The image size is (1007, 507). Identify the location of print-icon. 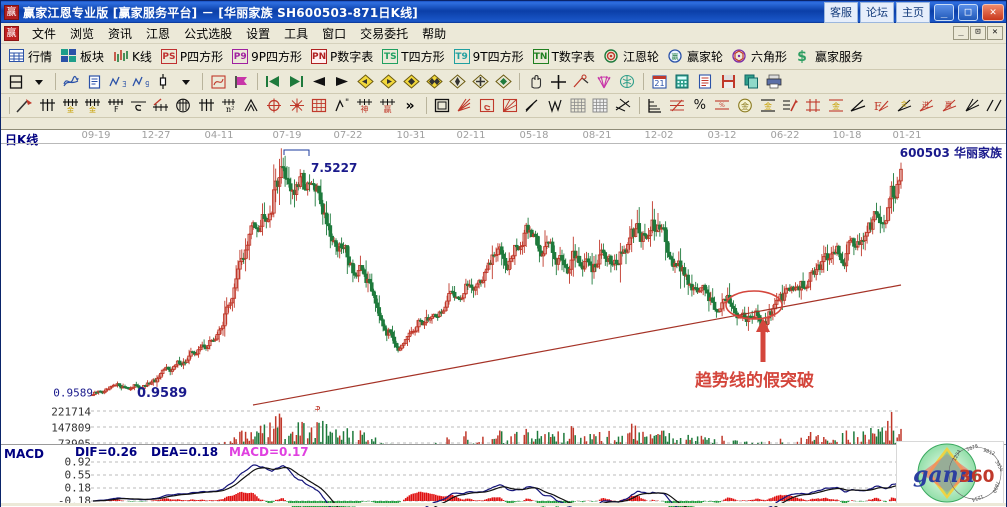
(774, 82).